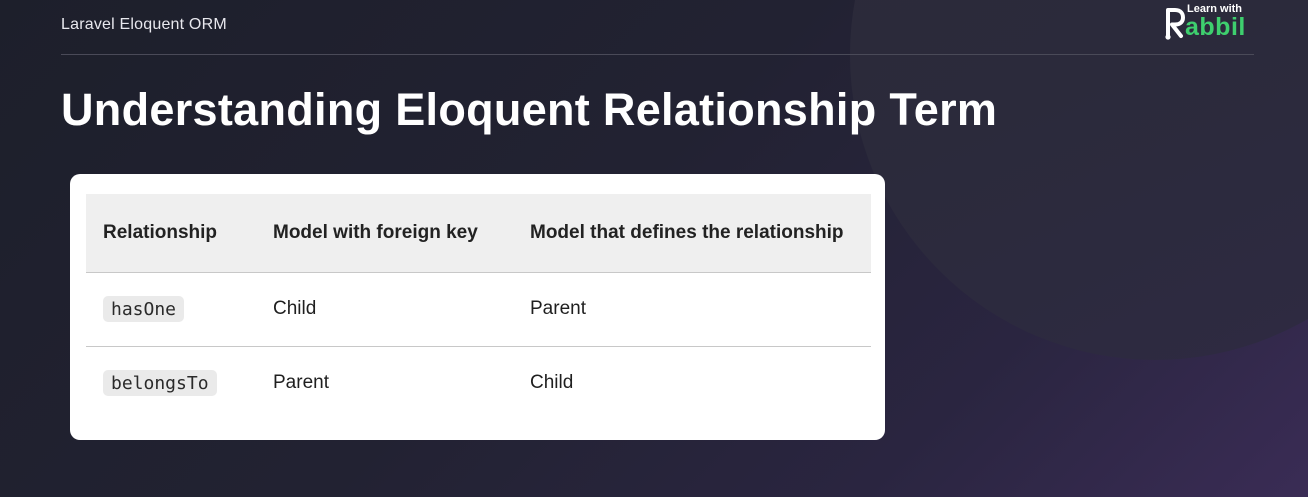 This screenshot has width=1308, height=497. What do you see at coordinates (1215, 27) in the screenshot?
I see `logo-brand: abbil` at bounding box center [1215, 27].